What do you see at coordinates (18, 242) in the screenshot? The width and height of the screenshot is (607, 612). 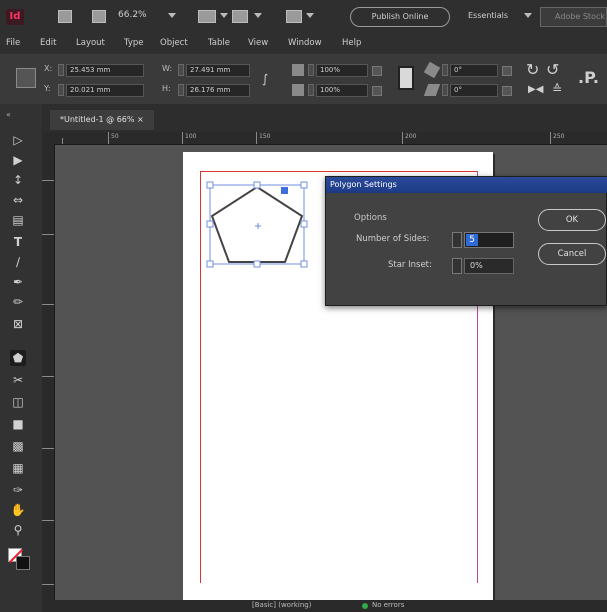 I see `type-tool-icon: T` at bounding box center [18, 242].